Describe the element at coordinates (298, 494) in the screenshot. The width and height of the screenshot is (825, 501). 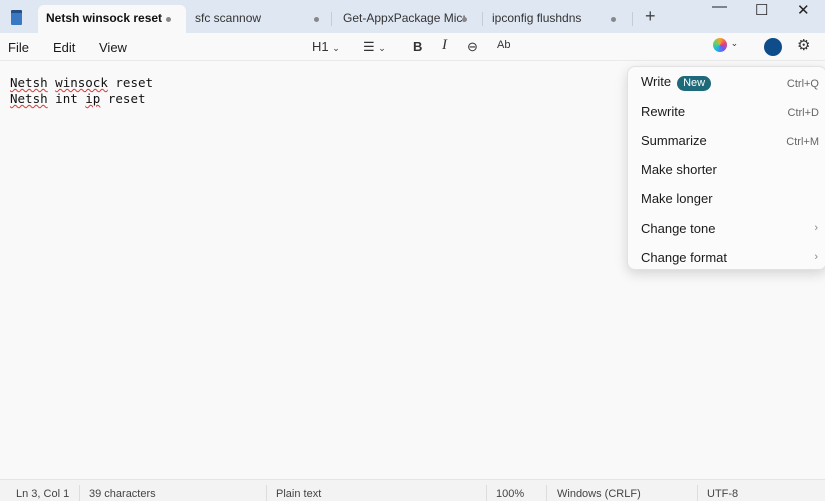
I see `file-format: Plain text` at that location.